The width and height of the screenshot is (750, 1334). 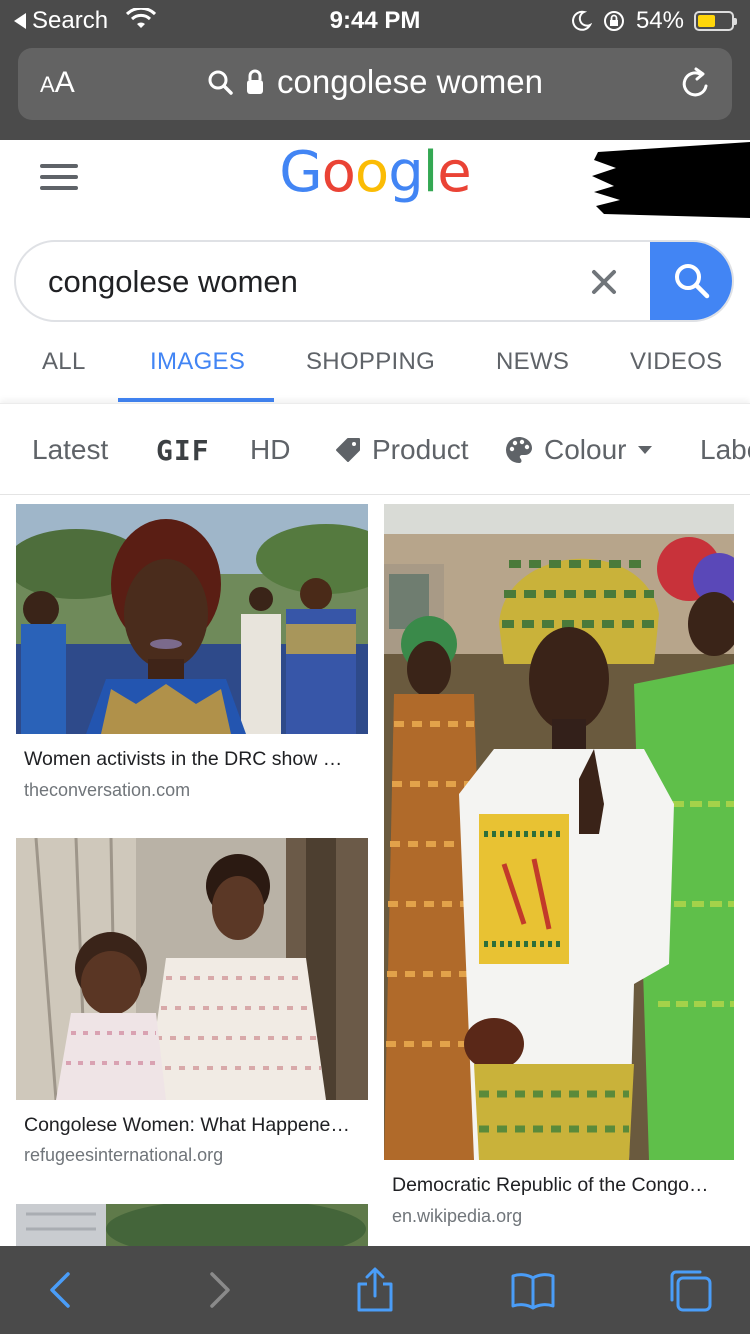 I want to click on filter-gif: GIF, so click(x=183, y=450).